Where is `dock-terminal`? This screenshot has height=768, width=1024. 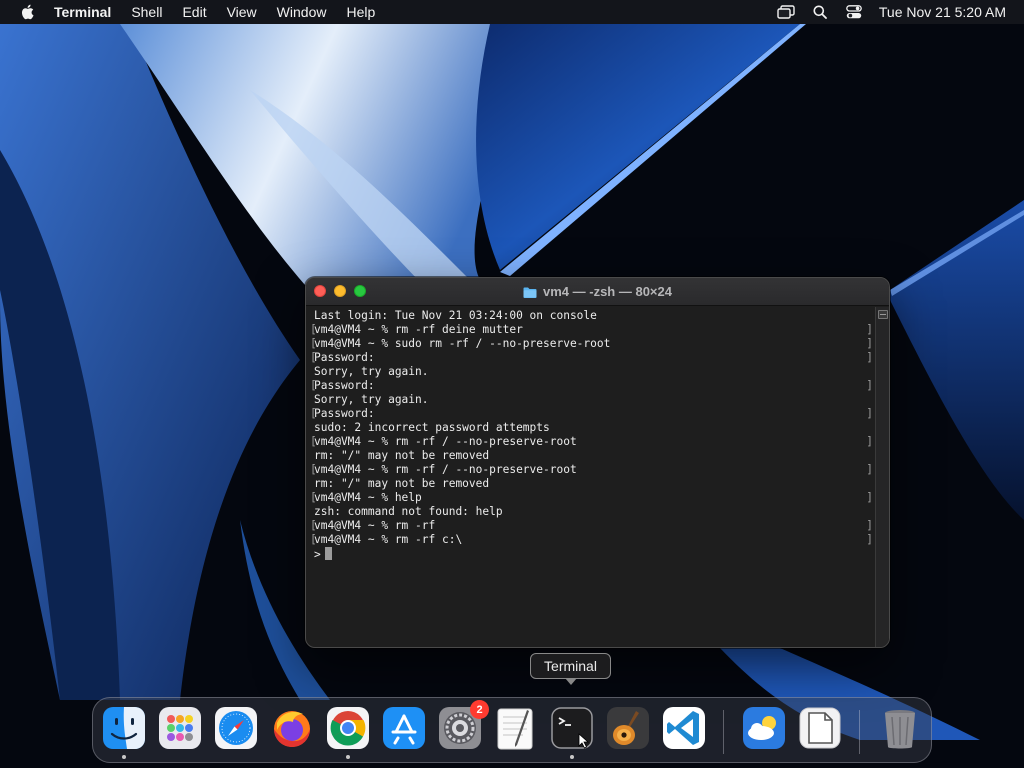 dock-terminal is located at coordinates (572, 732).